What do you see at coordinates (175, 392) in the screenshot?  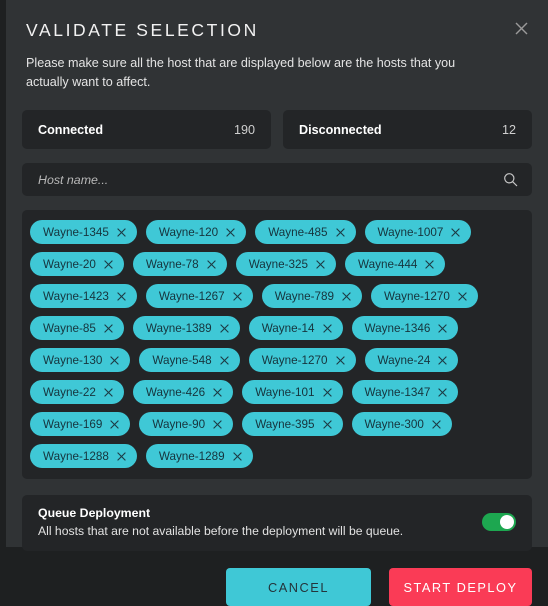 I see `host-chip-label: Wayne-426` at bounding box center [175, 392].